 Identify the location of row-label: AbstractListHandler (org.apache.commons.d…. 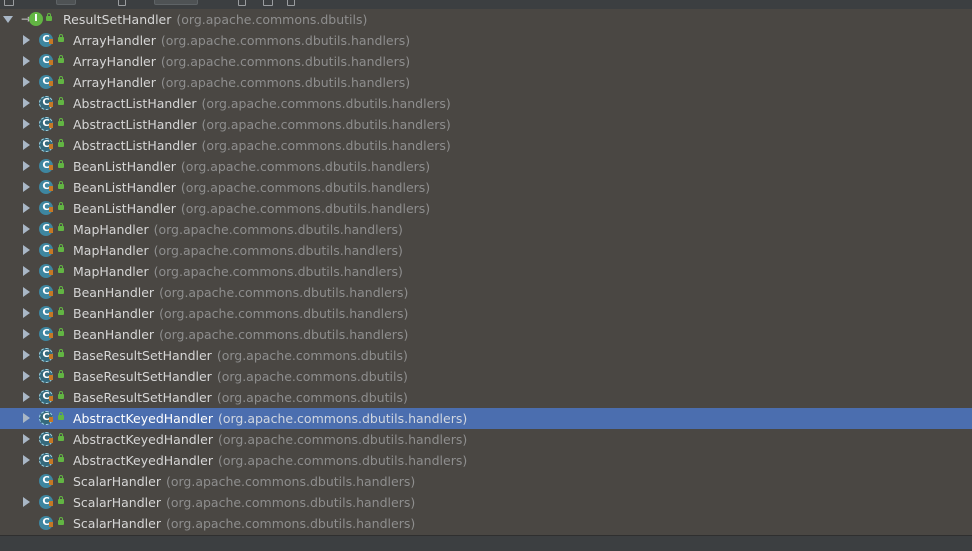
(262, 124).